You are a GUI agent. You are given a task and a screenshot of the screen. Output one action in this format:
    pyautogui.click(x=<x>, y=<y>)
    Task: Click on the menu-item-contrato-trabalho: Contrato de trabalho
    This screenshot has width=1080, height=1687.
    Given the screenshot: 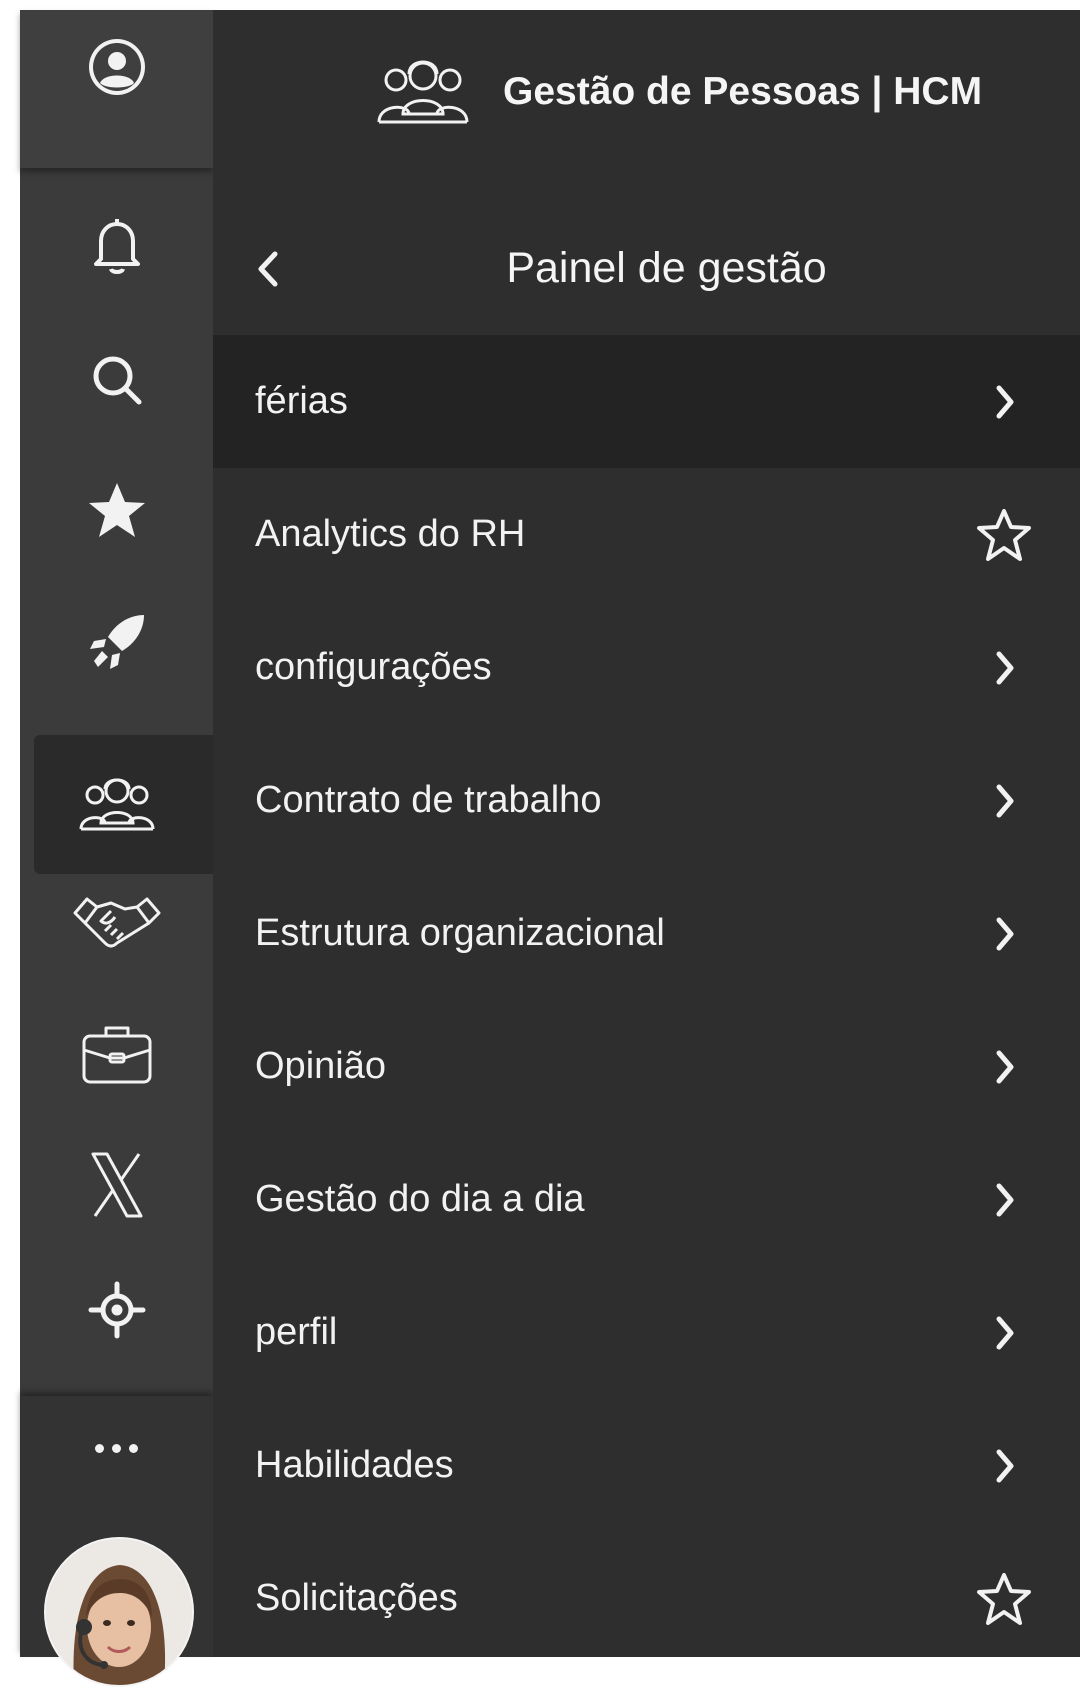 What is the action you would take?
    pyautogui.click(x=646, y=800)
    